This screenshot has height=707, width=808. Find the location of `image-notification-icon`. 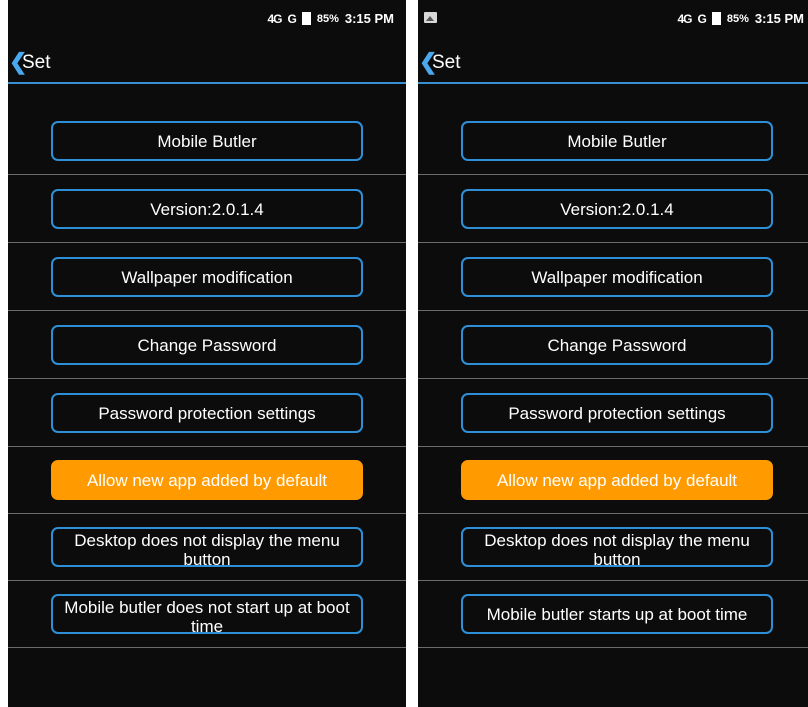

image-notification-icon is located at coordinates (430, 17).